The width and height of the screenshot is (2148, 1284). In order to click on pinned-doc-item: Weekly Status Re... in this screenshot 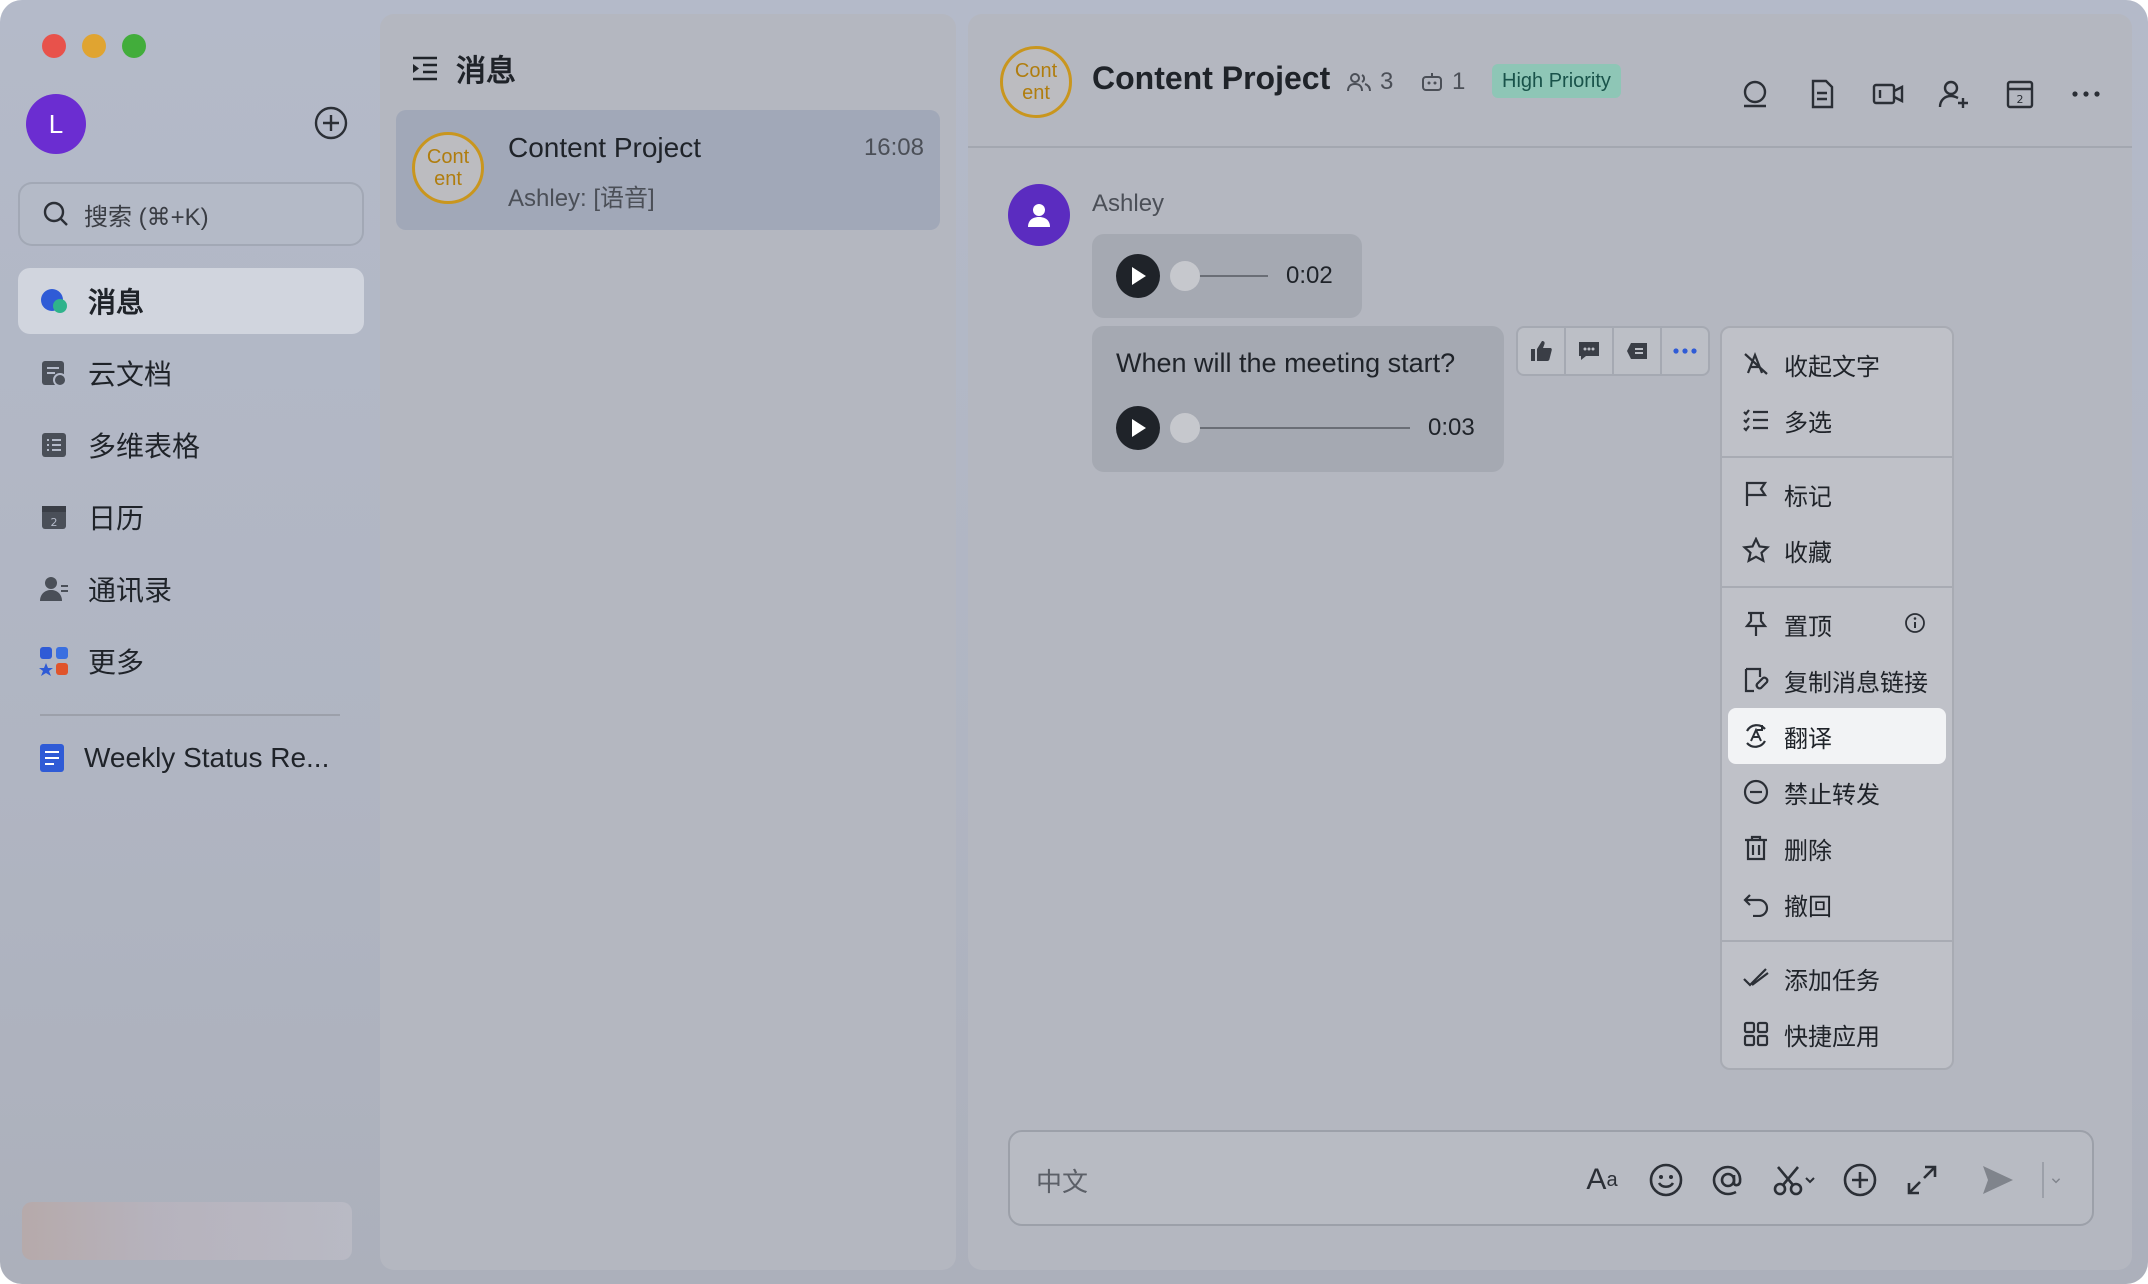, I will do `click(183, 758)`.